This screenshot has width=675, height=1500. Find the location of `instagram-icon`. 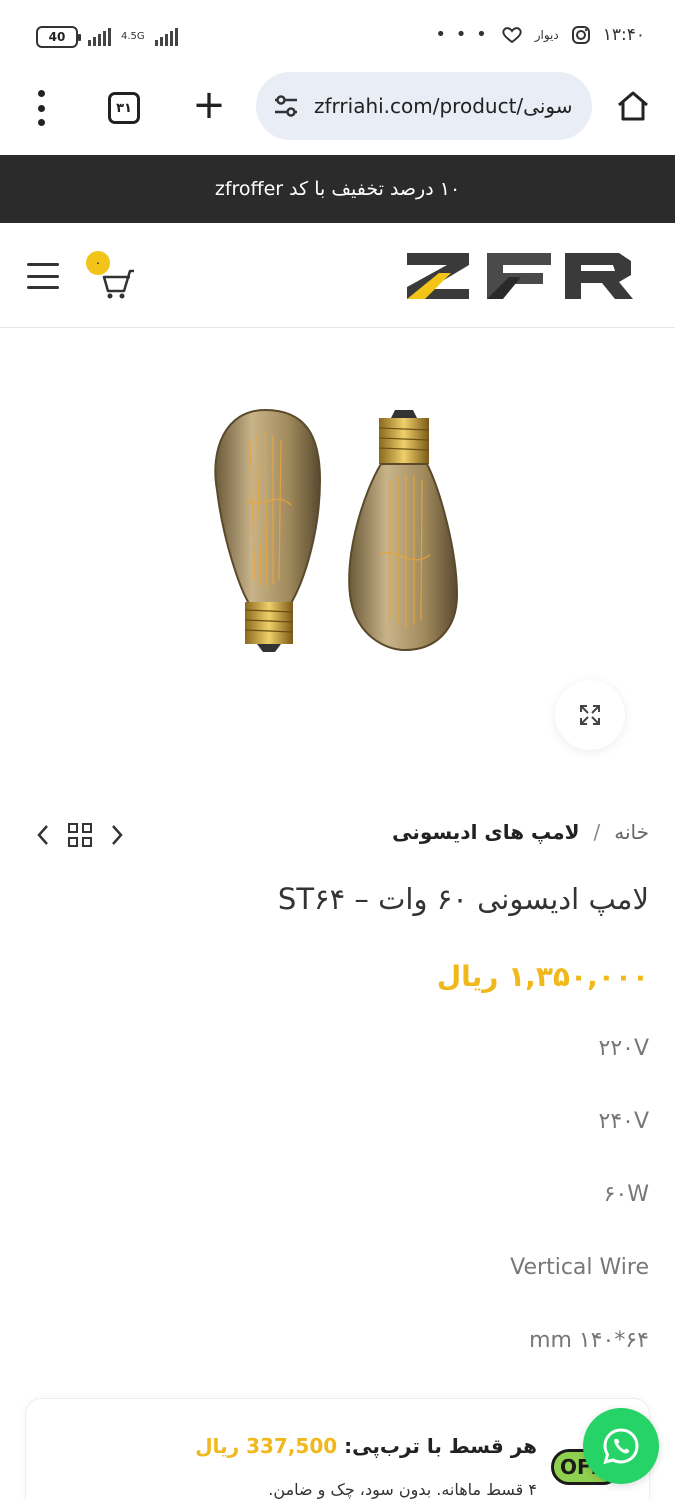

instagram-icon is located at coordinates (580, 34).